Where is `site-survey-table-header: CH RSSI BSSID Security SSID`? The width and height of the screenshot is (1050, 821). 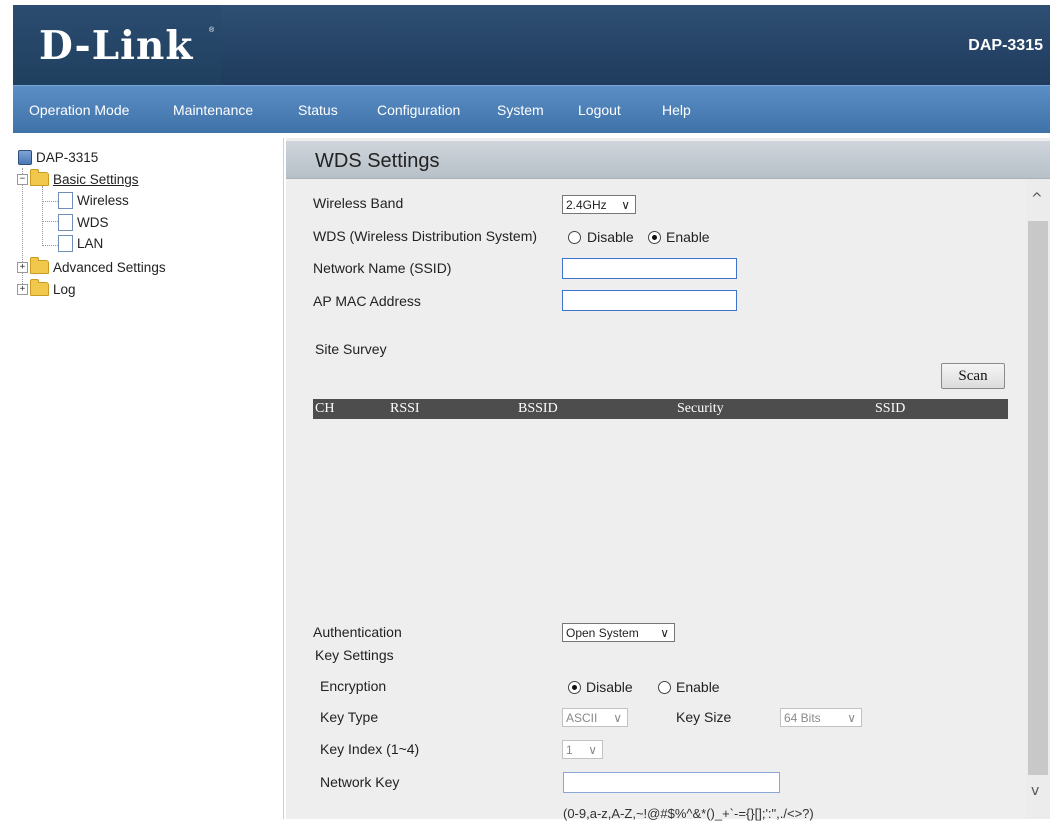 site-survey-table-header: CH RSSI BSSID Security SSID is located at coordinates (660, 409).